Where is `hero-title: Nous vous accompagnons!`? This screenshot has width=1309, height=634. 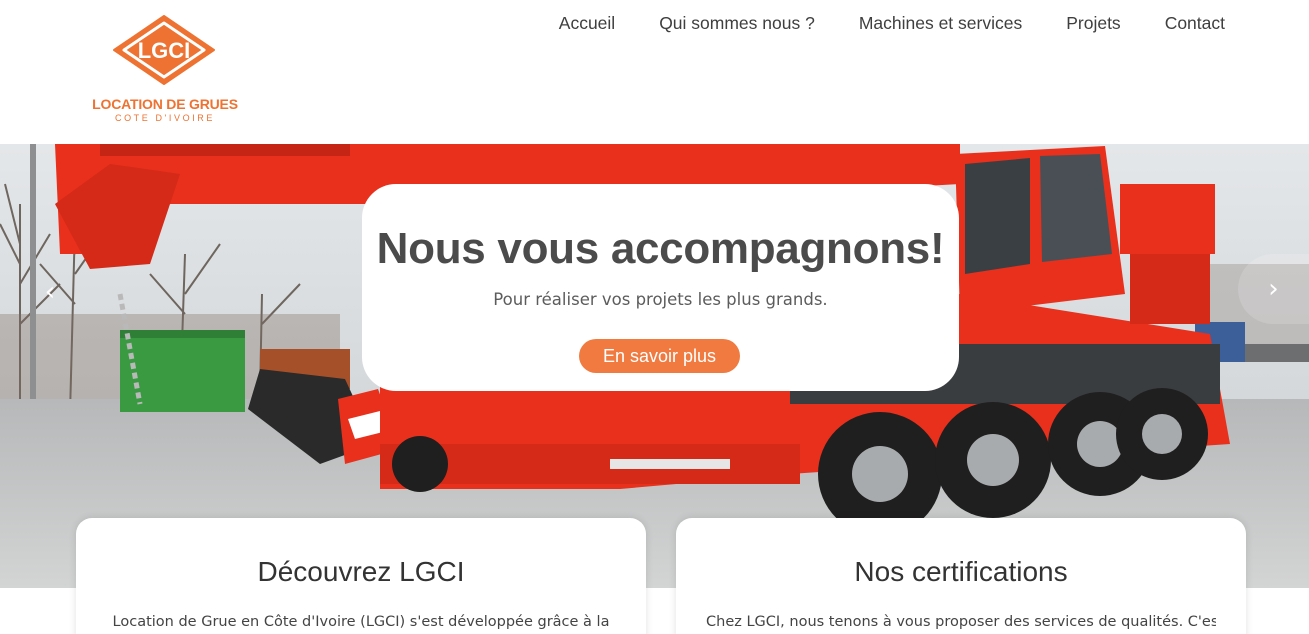 hero-title: Nous vous accompagnons! is located at coordinates (660, 248).